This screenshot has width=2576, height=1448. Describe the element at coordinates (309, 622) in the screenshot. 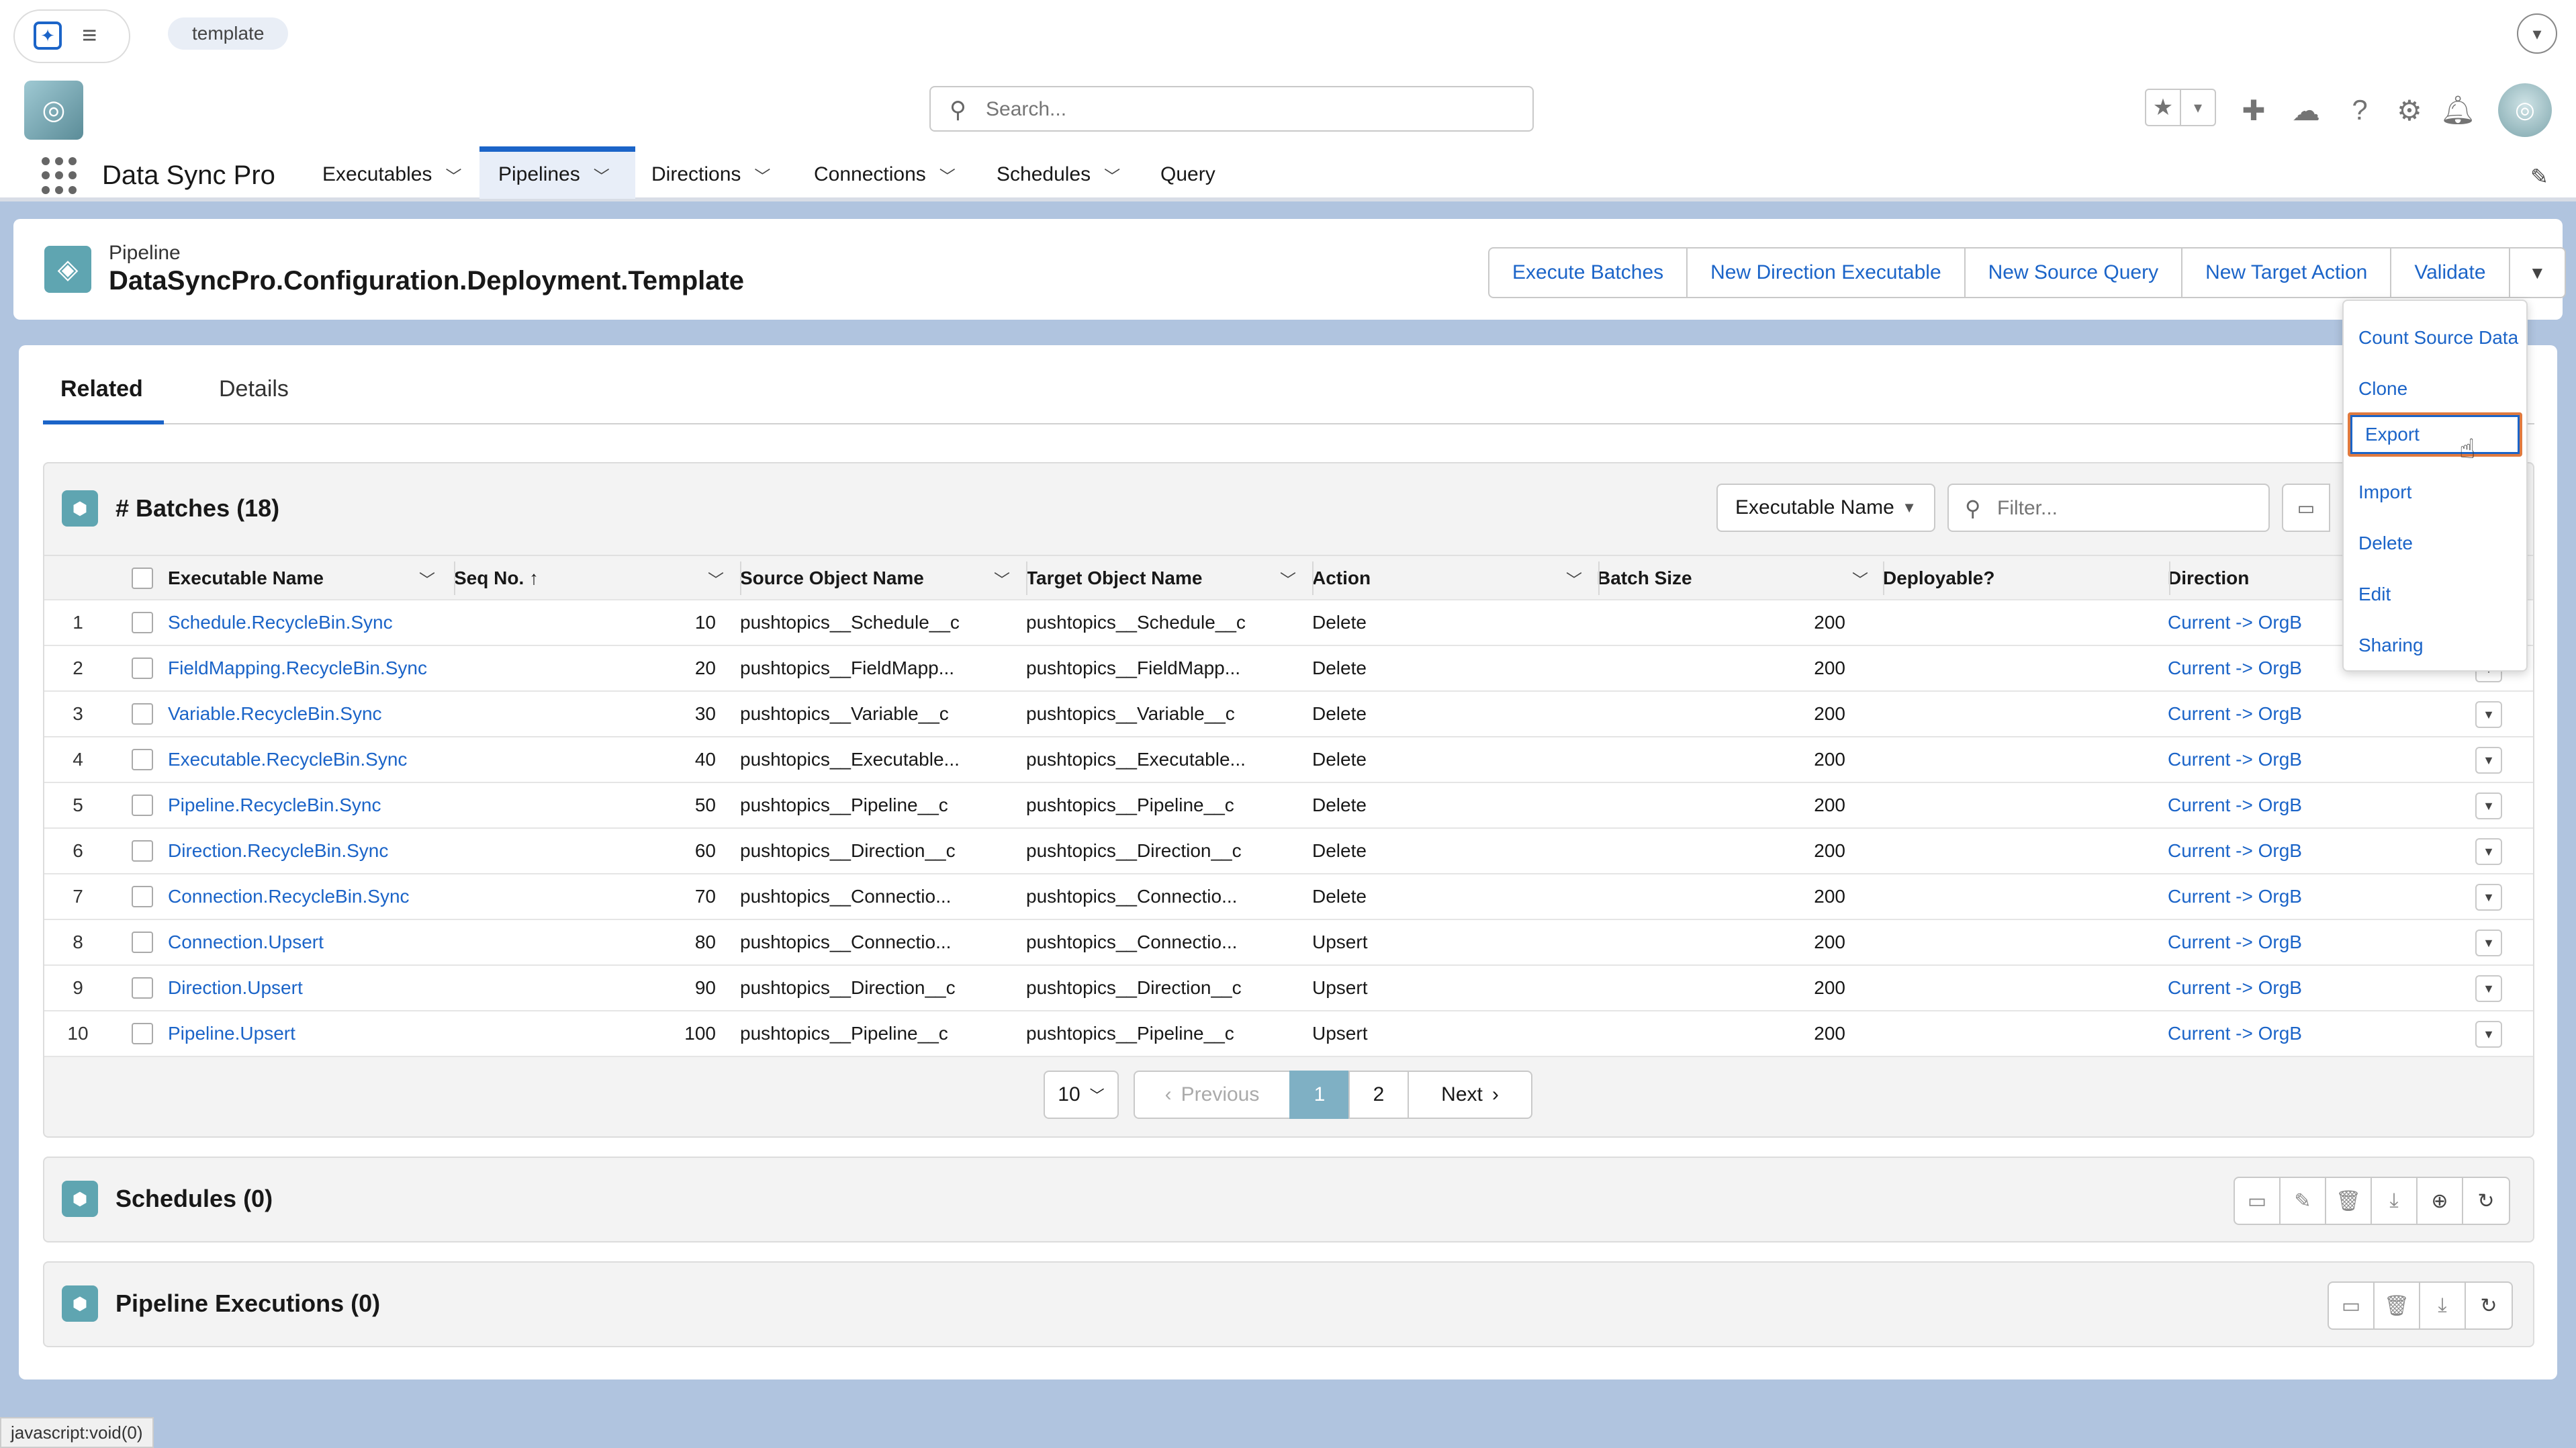

I see `cell-name: Schedule.RecycleBin.Sync` at that location.